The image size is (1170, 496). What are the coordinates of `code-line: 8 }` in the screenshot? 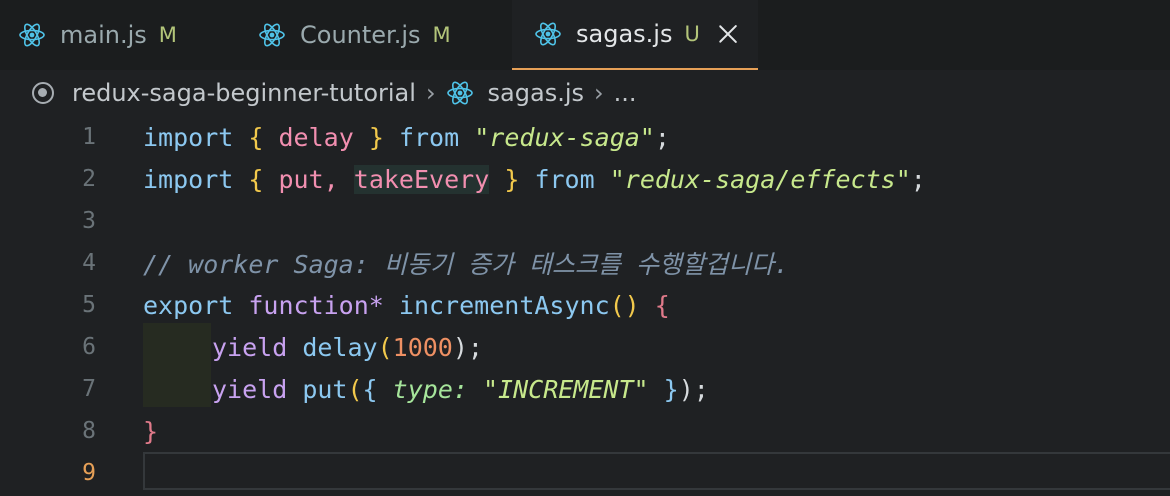 It's located at (585, 431).